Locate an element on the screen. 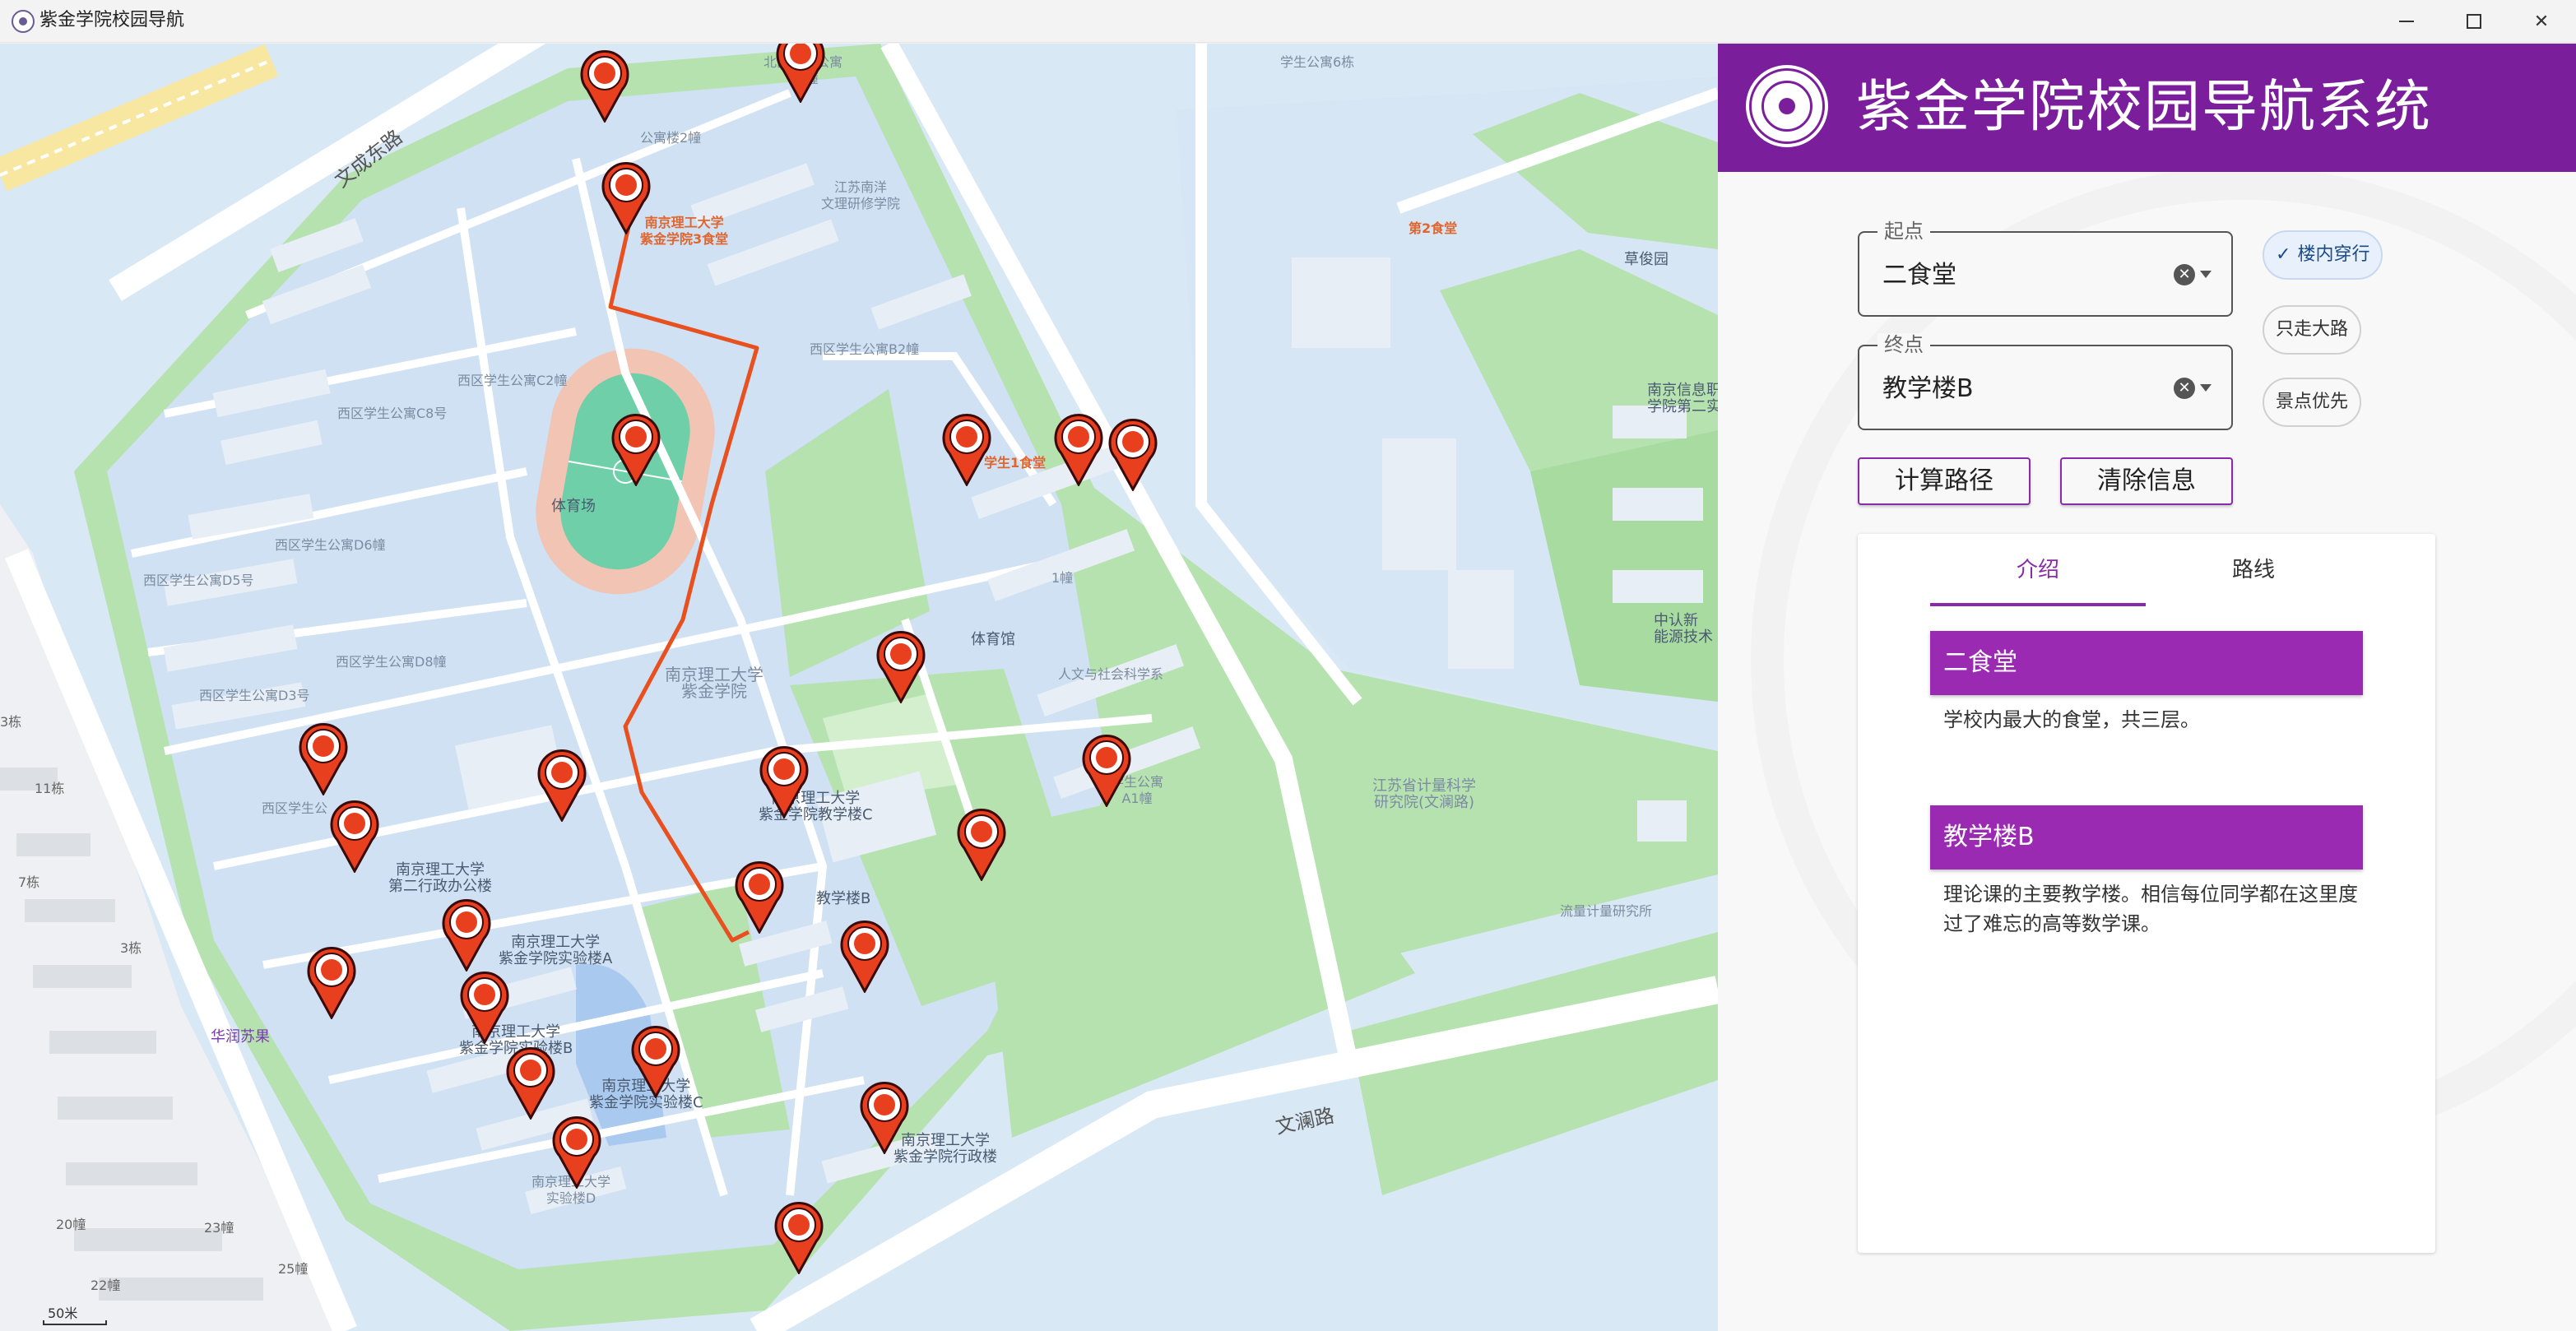 The width and height of the screenshot is (2576, 1331). start-info-desc: 学校内最大的食堂，共三层。 is located at coordinates (2071, 720).